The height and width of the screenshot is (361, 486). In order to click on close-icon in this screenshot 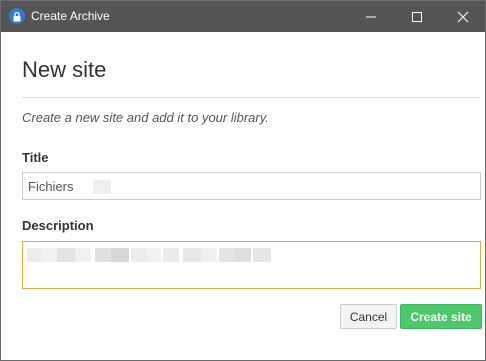, I will do `click(463, 16)`.